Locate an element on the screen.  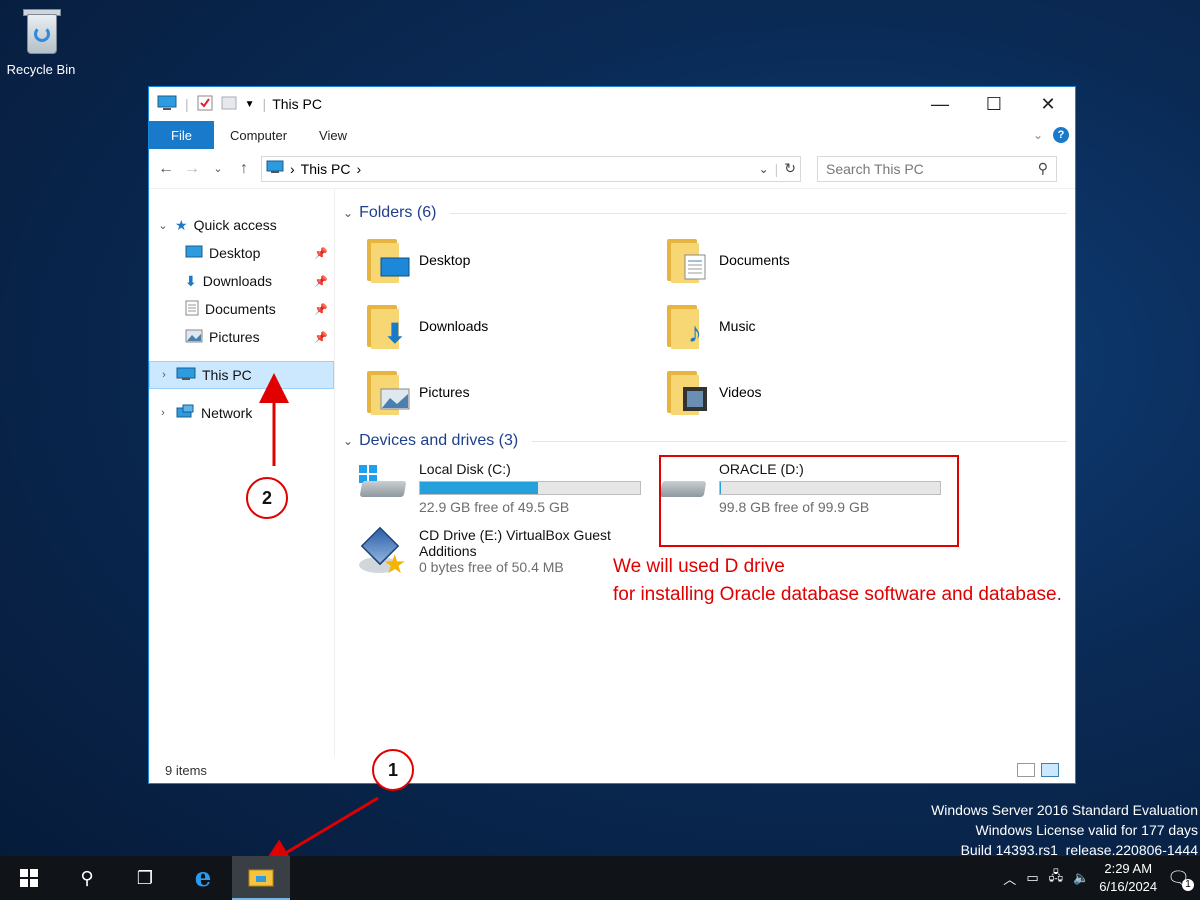
nav-this-pc: › This PC is located at coordinates (241, 375).